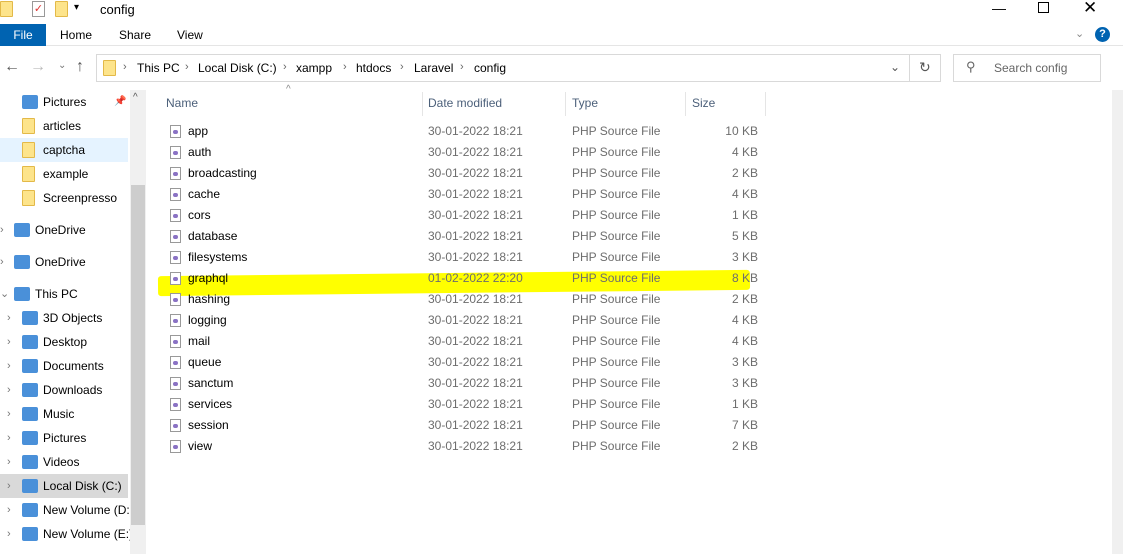 The image size is (1123, 554). Describe the element at coordinates (433, 68) in the screenshot. I see `breadcrumb-item: Laravel` at that location.